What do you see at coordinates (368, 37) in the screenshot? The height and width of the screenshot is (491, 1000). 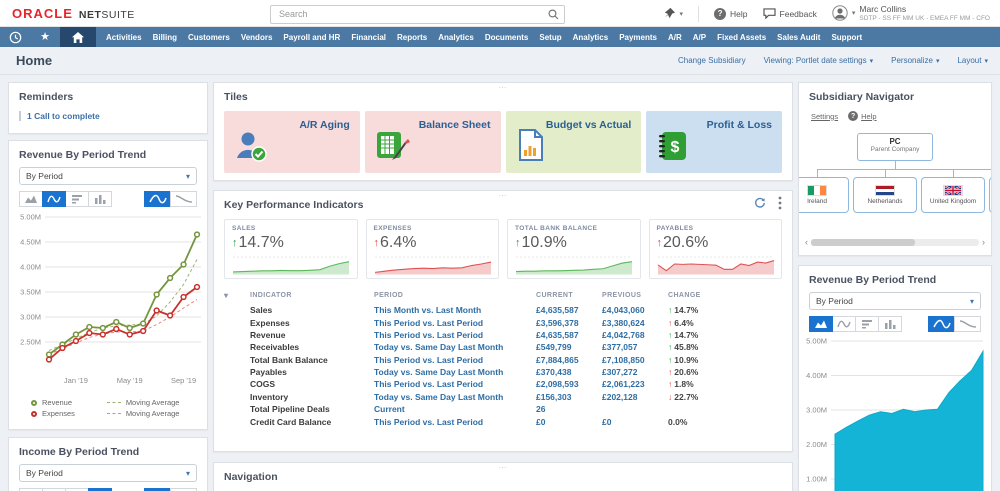 I see `nav-item-financial: Financial` at bounding box center [368, 37].